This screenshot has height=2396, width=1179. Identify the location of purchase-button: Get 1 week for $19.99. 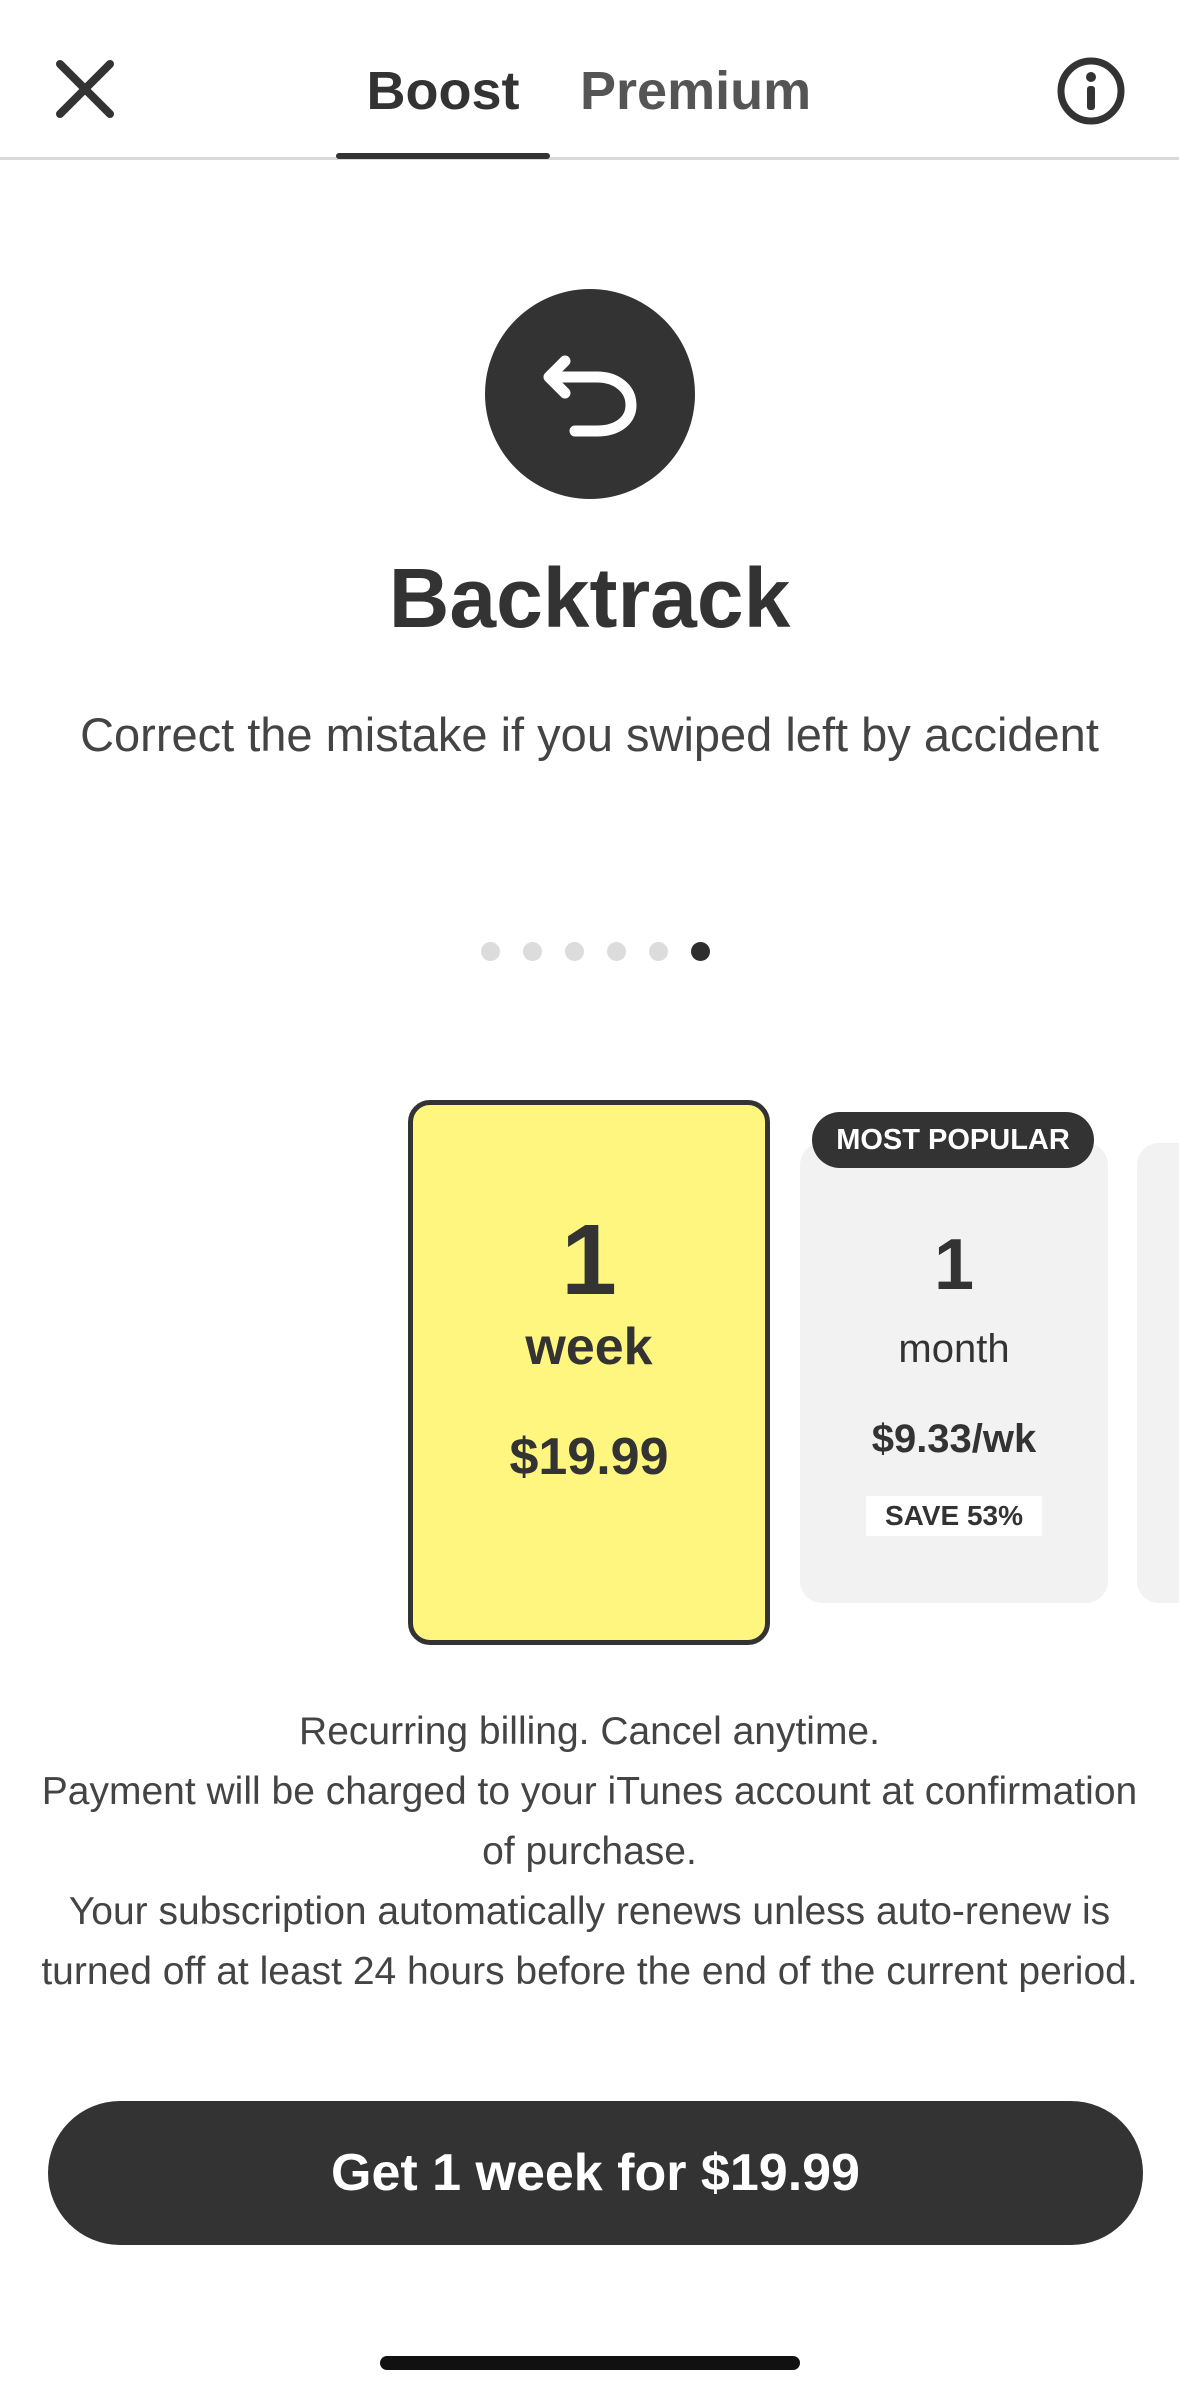
(595, 2173).